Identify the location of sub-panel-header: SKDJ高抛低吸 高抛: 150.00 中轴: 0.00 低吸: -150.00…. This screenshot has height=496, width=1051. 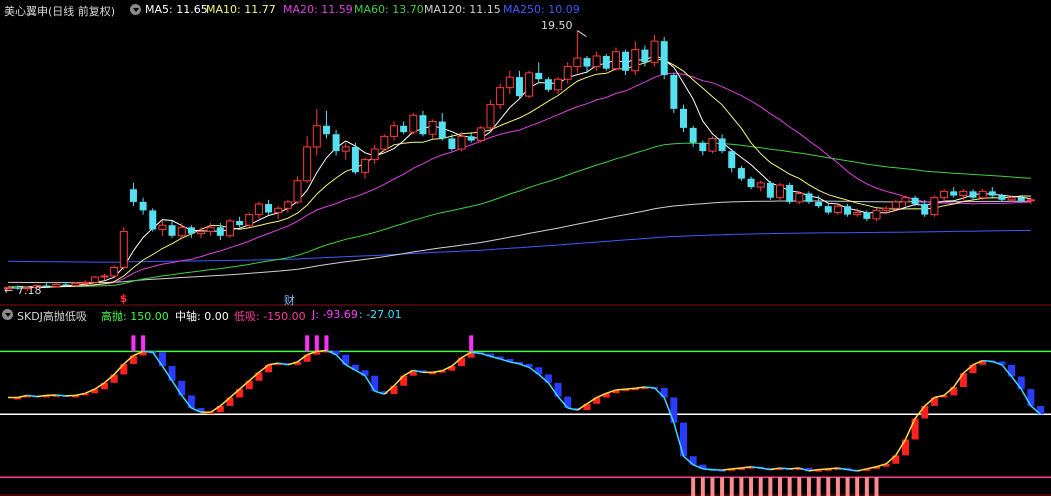
(525, 315).